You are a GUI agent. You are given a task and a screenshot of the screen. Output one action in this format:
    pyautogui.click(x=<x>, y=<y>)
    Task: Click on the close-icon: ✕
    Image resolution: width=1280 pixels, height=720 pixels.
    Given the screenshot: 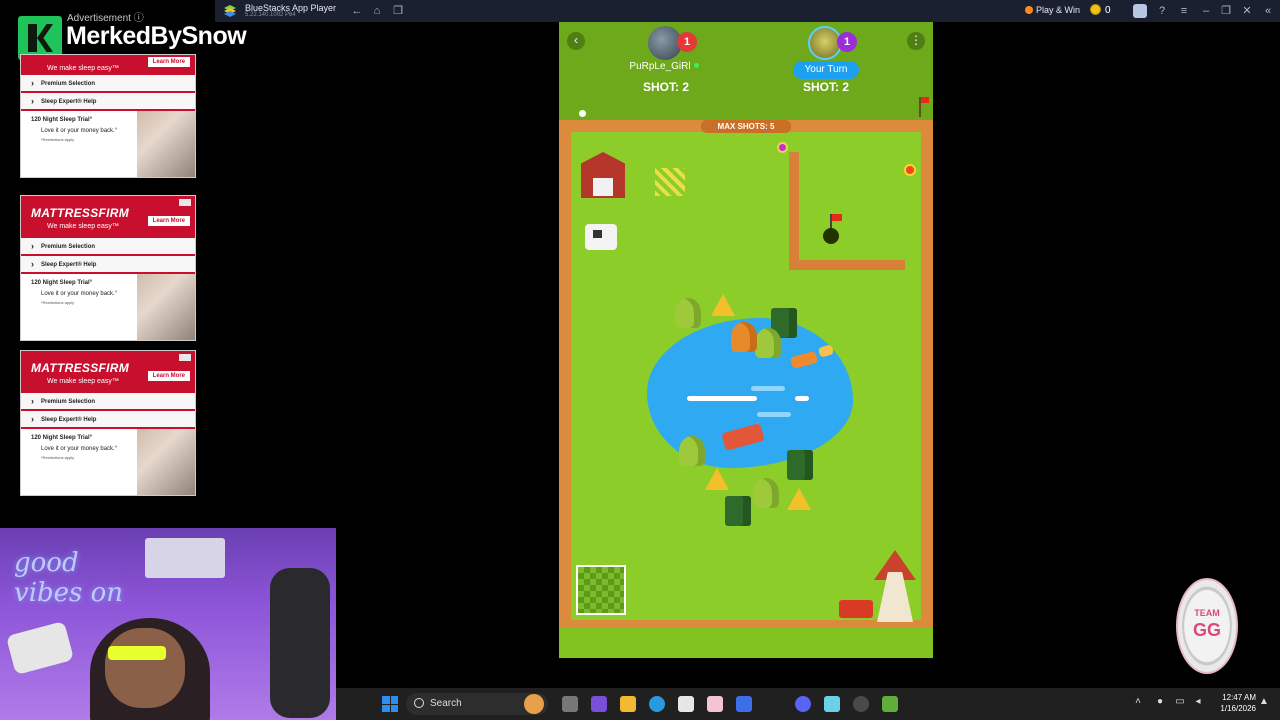 What is the action you would take?
    pyautogui.click(x=1247, y=11)
    